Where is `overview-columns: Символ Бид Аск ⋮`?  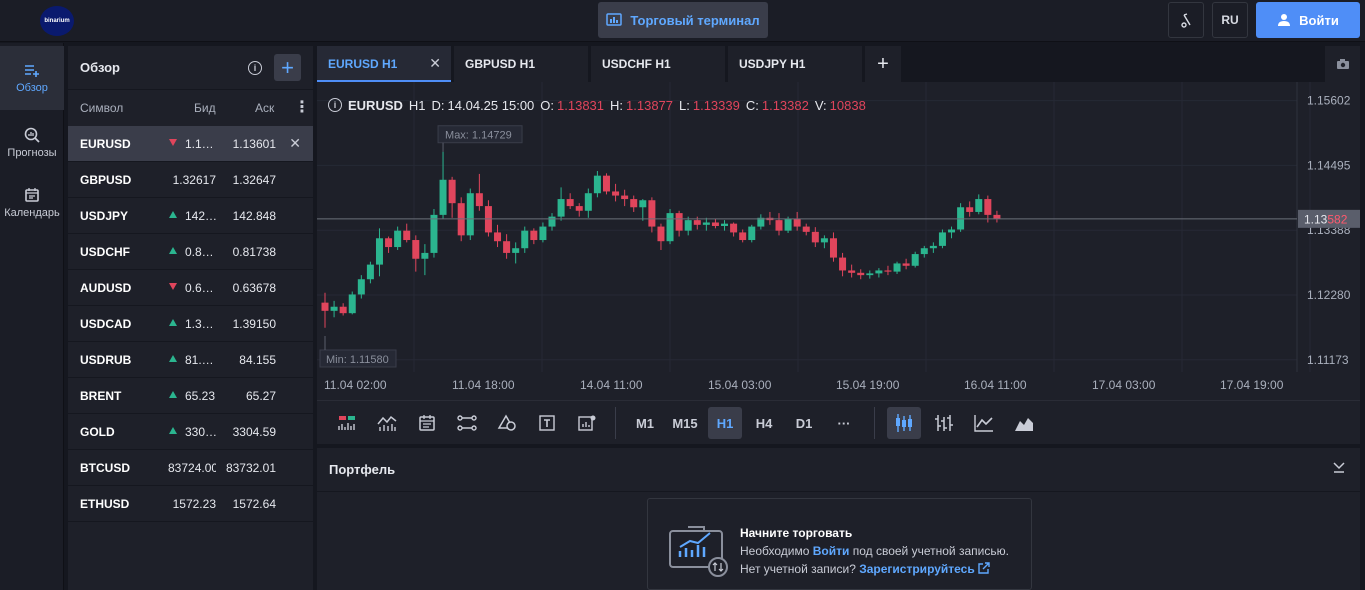 overview-columns: Символ Бид Аск ⋮ is located at coordinates (190, 108).